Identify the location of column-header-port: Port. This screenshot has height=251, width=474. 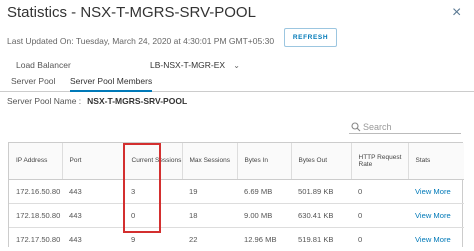
(93, 161).